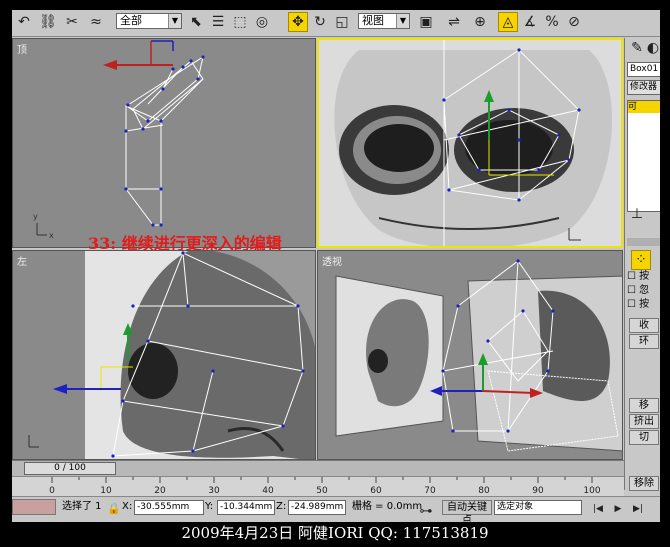 This screenshot has height=547, width=670. What do you see at coordinates (641, 260) in the screenshot?
I see `vertex-subobject-icon: ⁘` at bounding box center [641, 260].